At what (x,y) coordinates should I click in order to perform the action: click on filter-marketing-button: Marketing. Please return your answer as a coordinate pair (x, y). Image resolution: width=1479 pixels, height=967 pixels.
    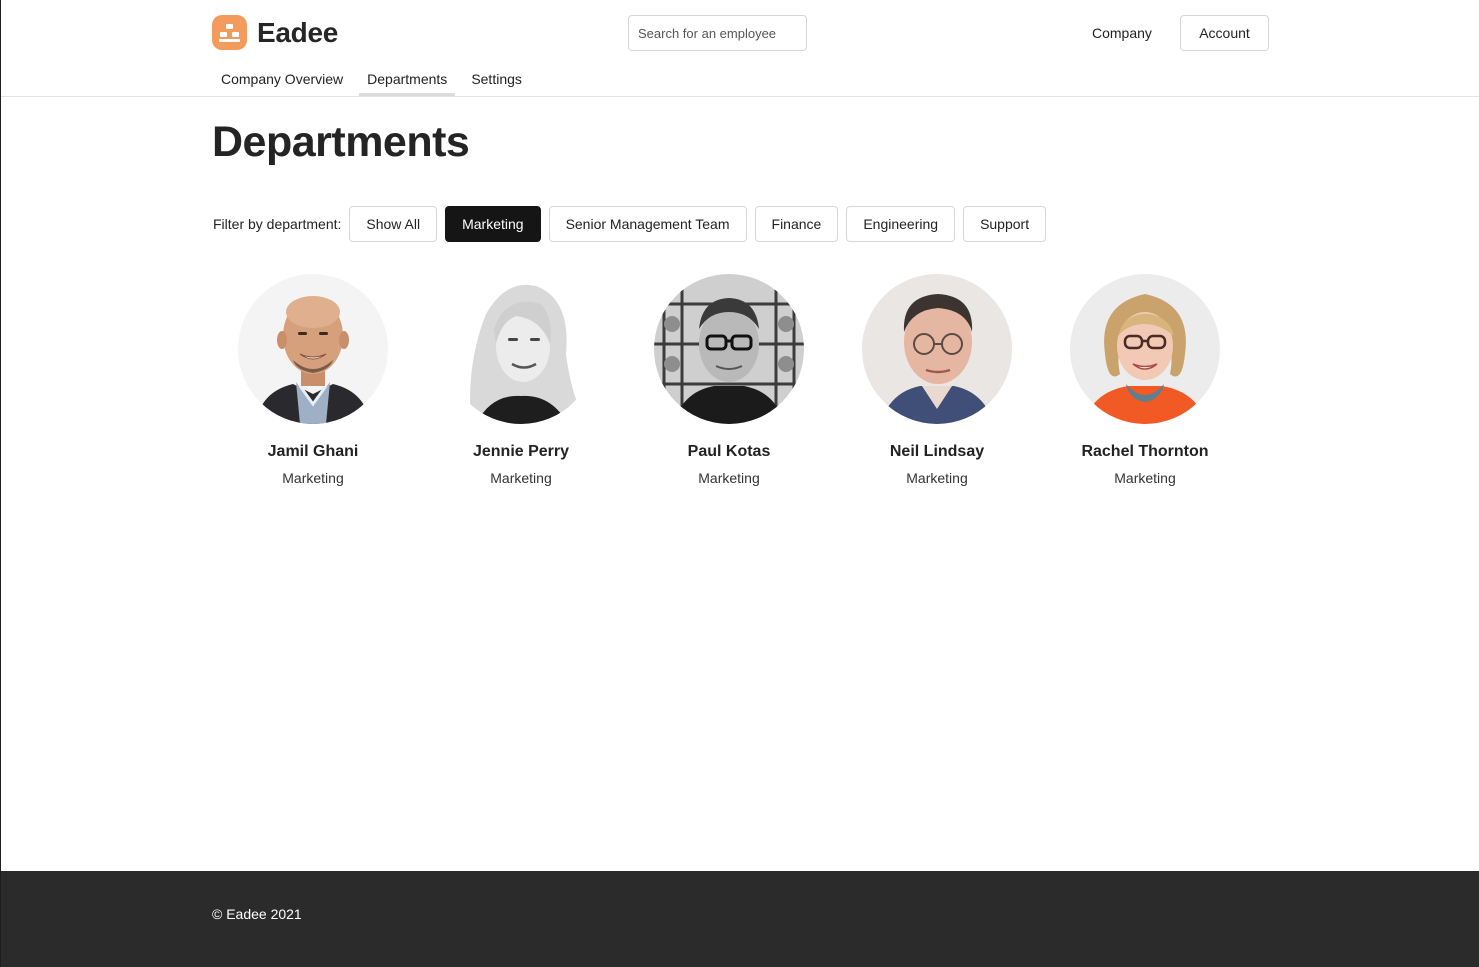
    Looking at the image, I should click on (493, 224).